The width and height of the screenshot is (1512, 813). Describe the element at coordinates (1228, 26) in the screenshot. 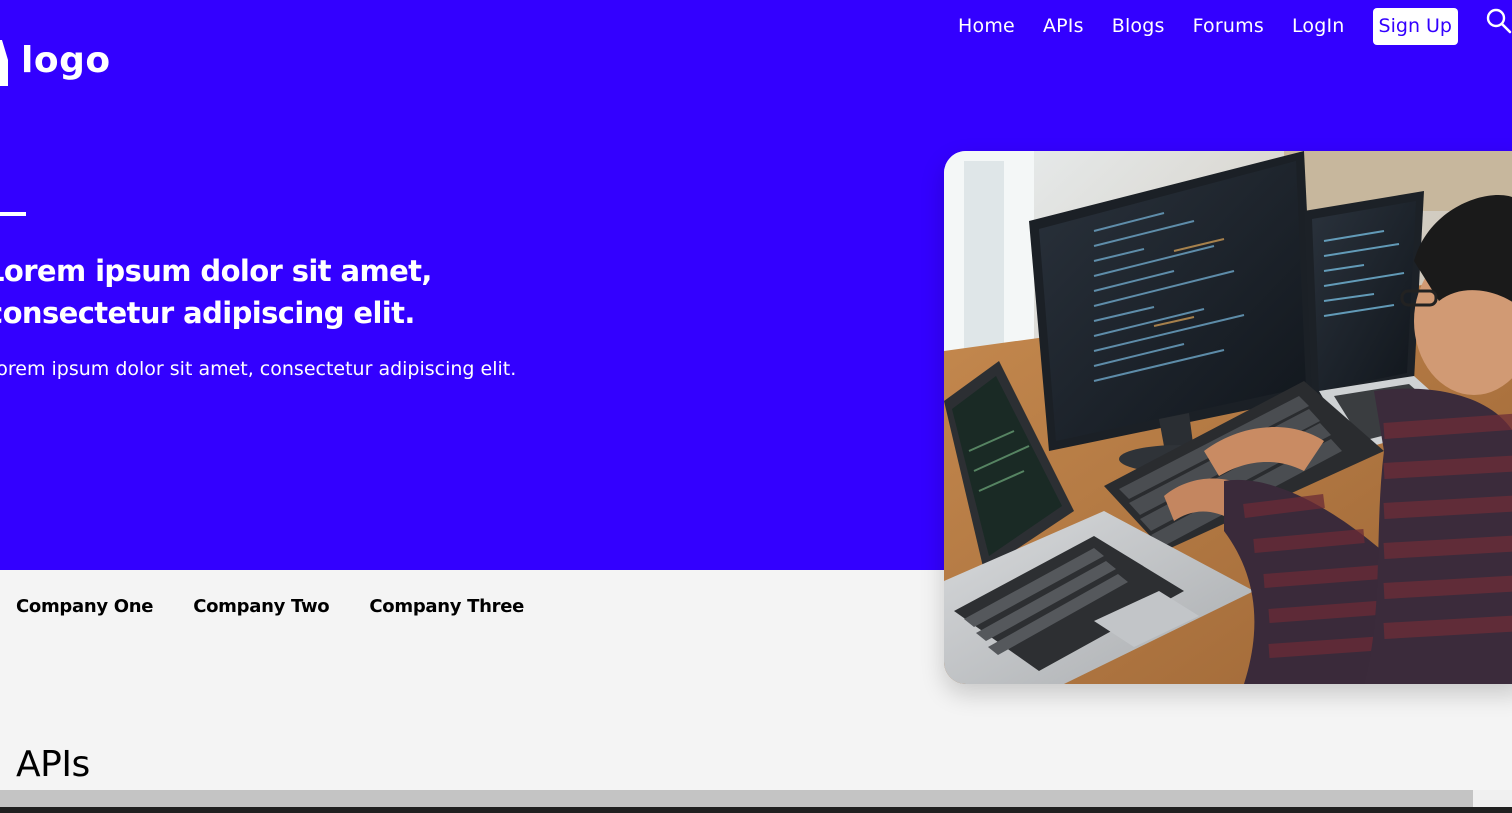

I see `nav-forums: Forums` at that location.